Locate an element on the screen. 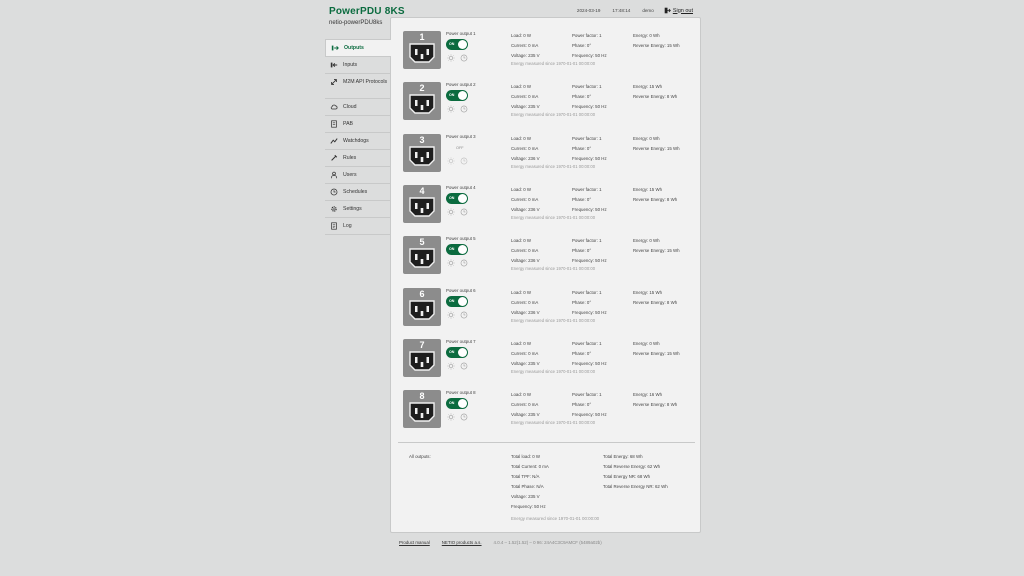  output-name: Power output 5 is located at coordinates (461, 239).